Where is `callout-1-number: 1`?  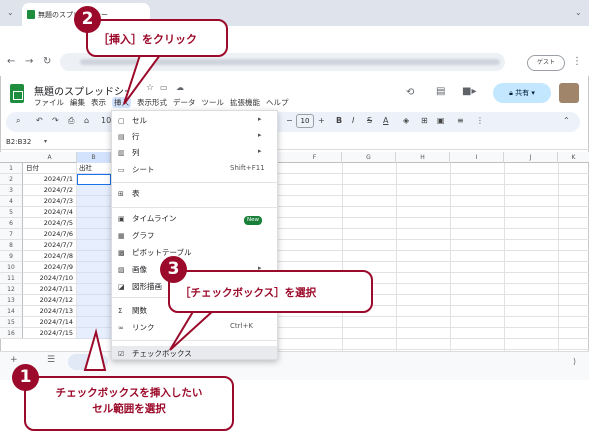 callout-1-number: 1 is located at coordinates (25, 377).